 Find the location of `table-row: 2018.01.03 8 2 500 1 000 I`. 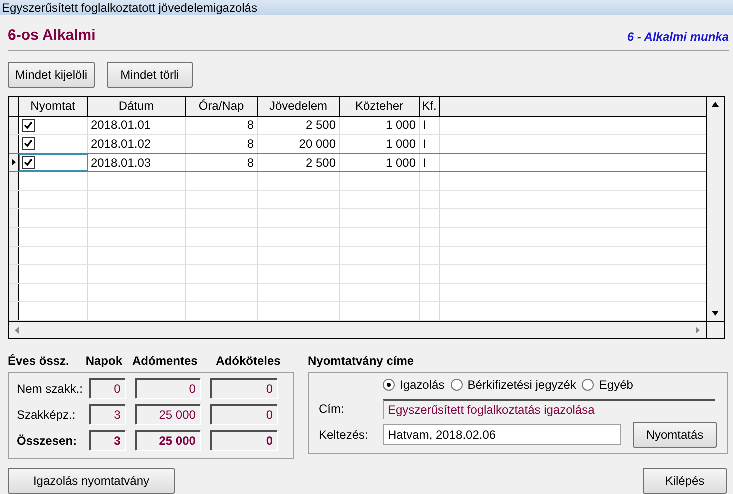

table-row: 2018.01.03 8 2 500 1 000 I is located at coordinates (357, 162).